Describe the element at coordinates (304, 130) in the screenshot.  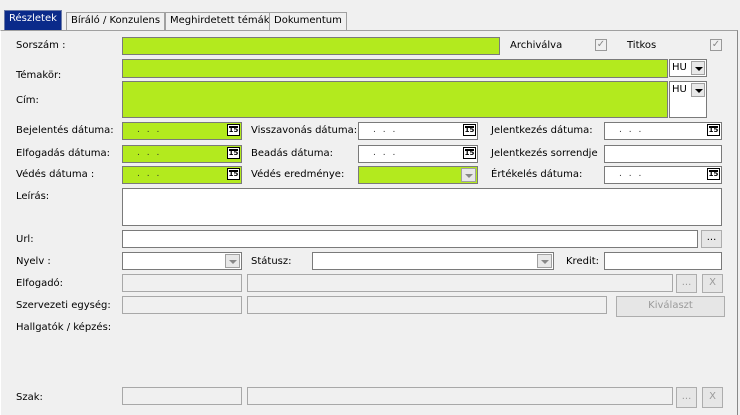
I see `visszavonas-label: Visszavonás dátuma:` at that location.